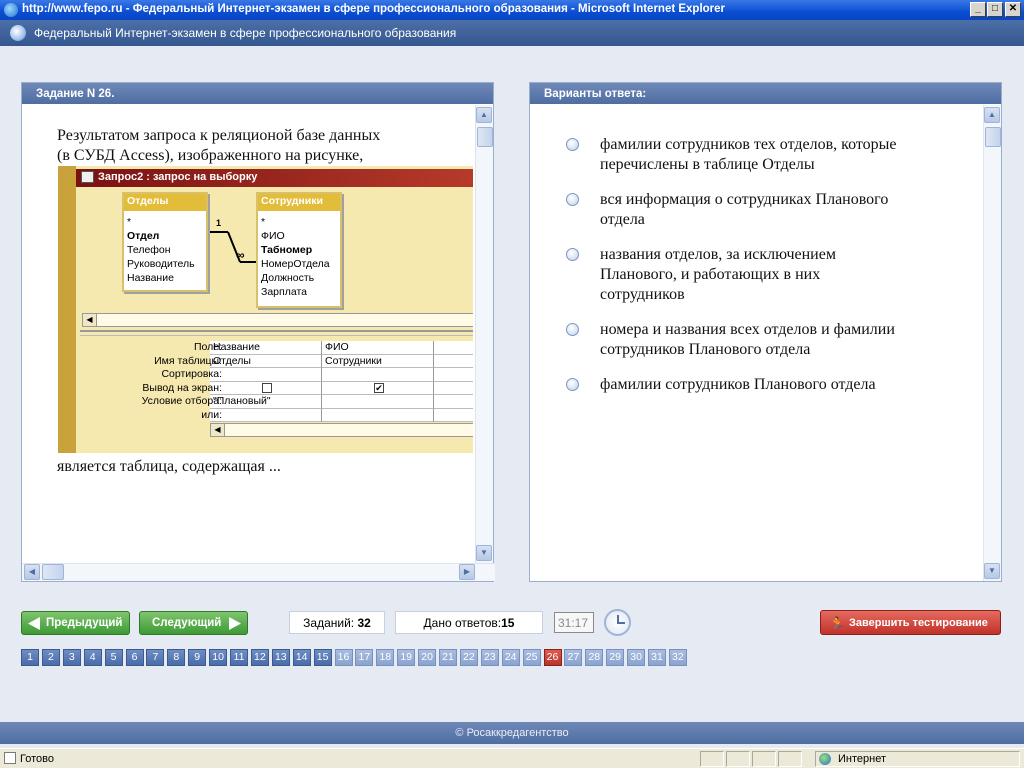  What do you see at coordinates (299, 222) in the screenshot?
I see `sotrudniki-field: *` at bounding box center [299, 222].